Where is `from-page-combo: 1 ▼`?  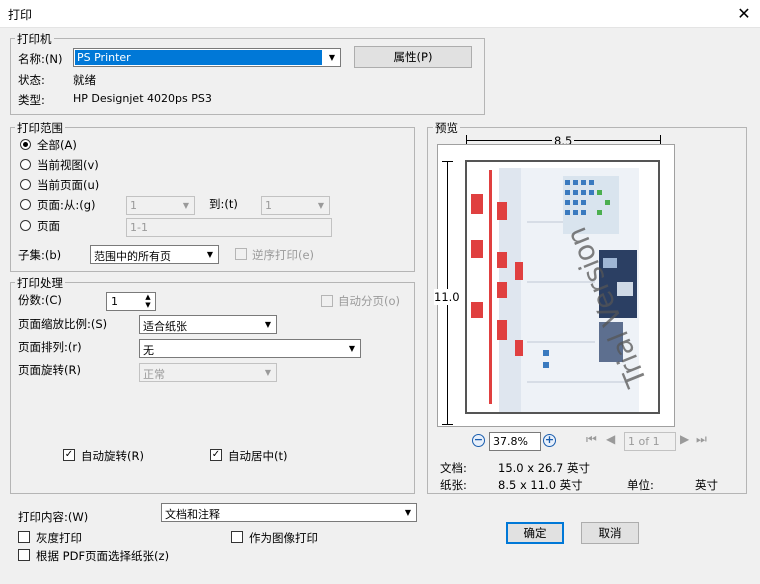
from-page-combo: 1 ▼ is located at coordinates (160, 205).